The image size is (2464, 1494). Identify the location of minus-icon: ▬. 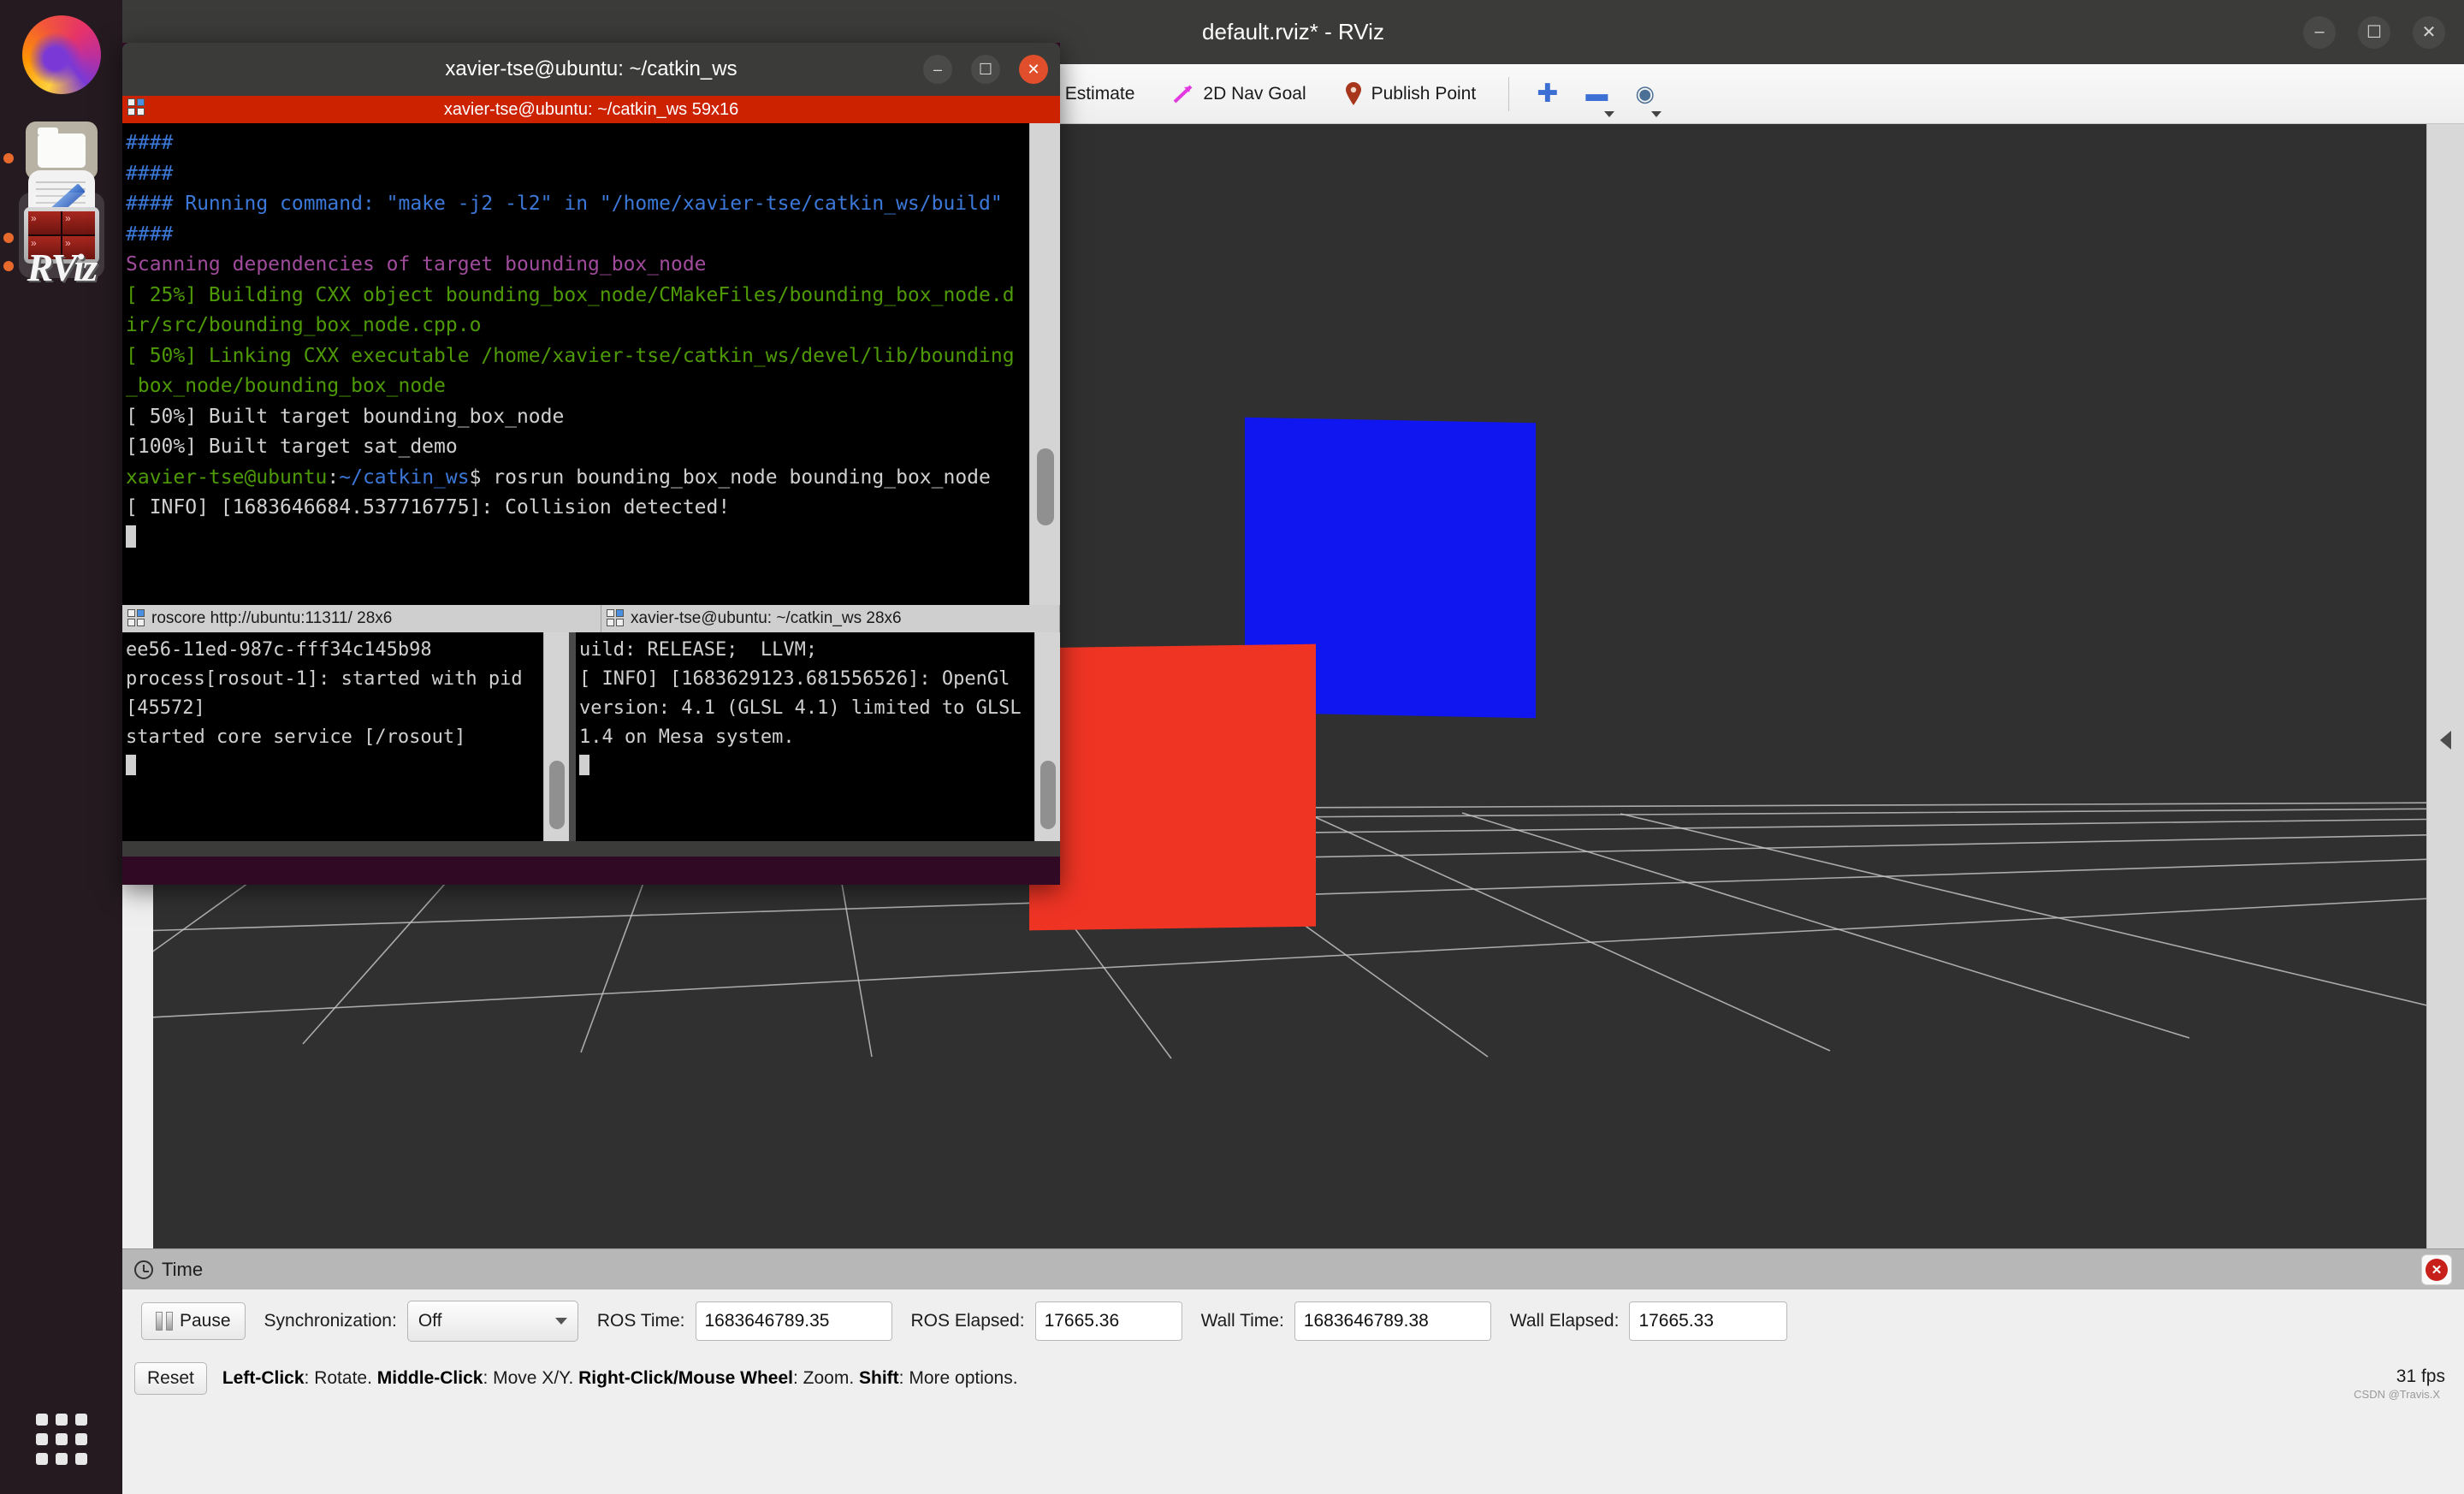
(1596, 93).